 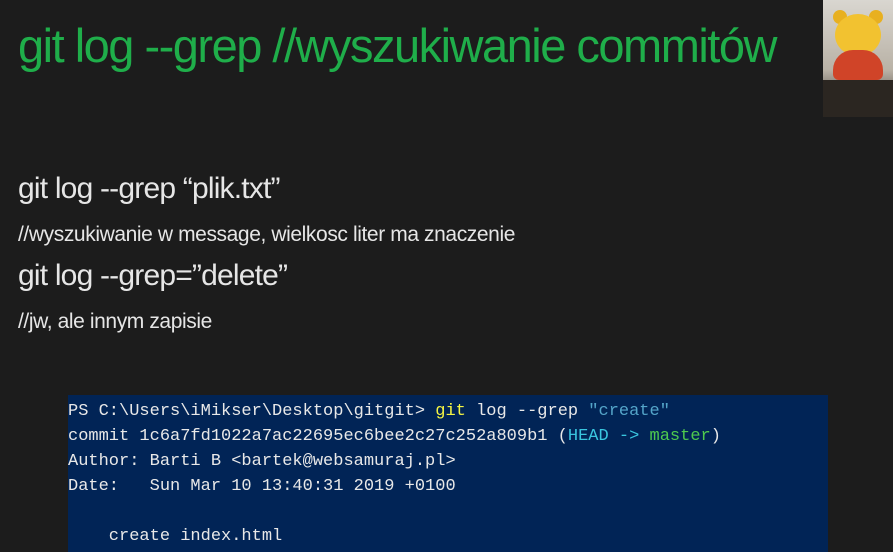 What do you see at coordinates (175, 536) in the screenshot?
I see `terminal-message-row: create index.html` at bounding box center [175, 536].